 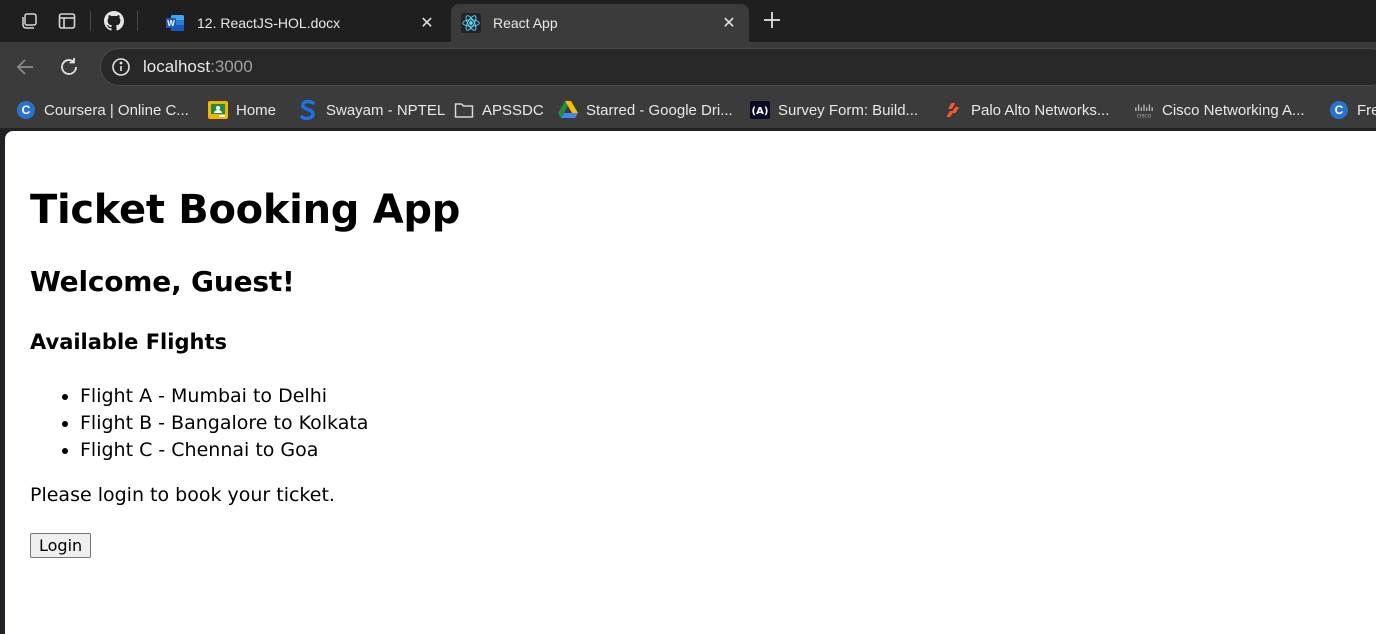 What do you see at coordinates (231, 66) in the screenshot?
I see `url-port: :3000` at bounding box center [231, 66].